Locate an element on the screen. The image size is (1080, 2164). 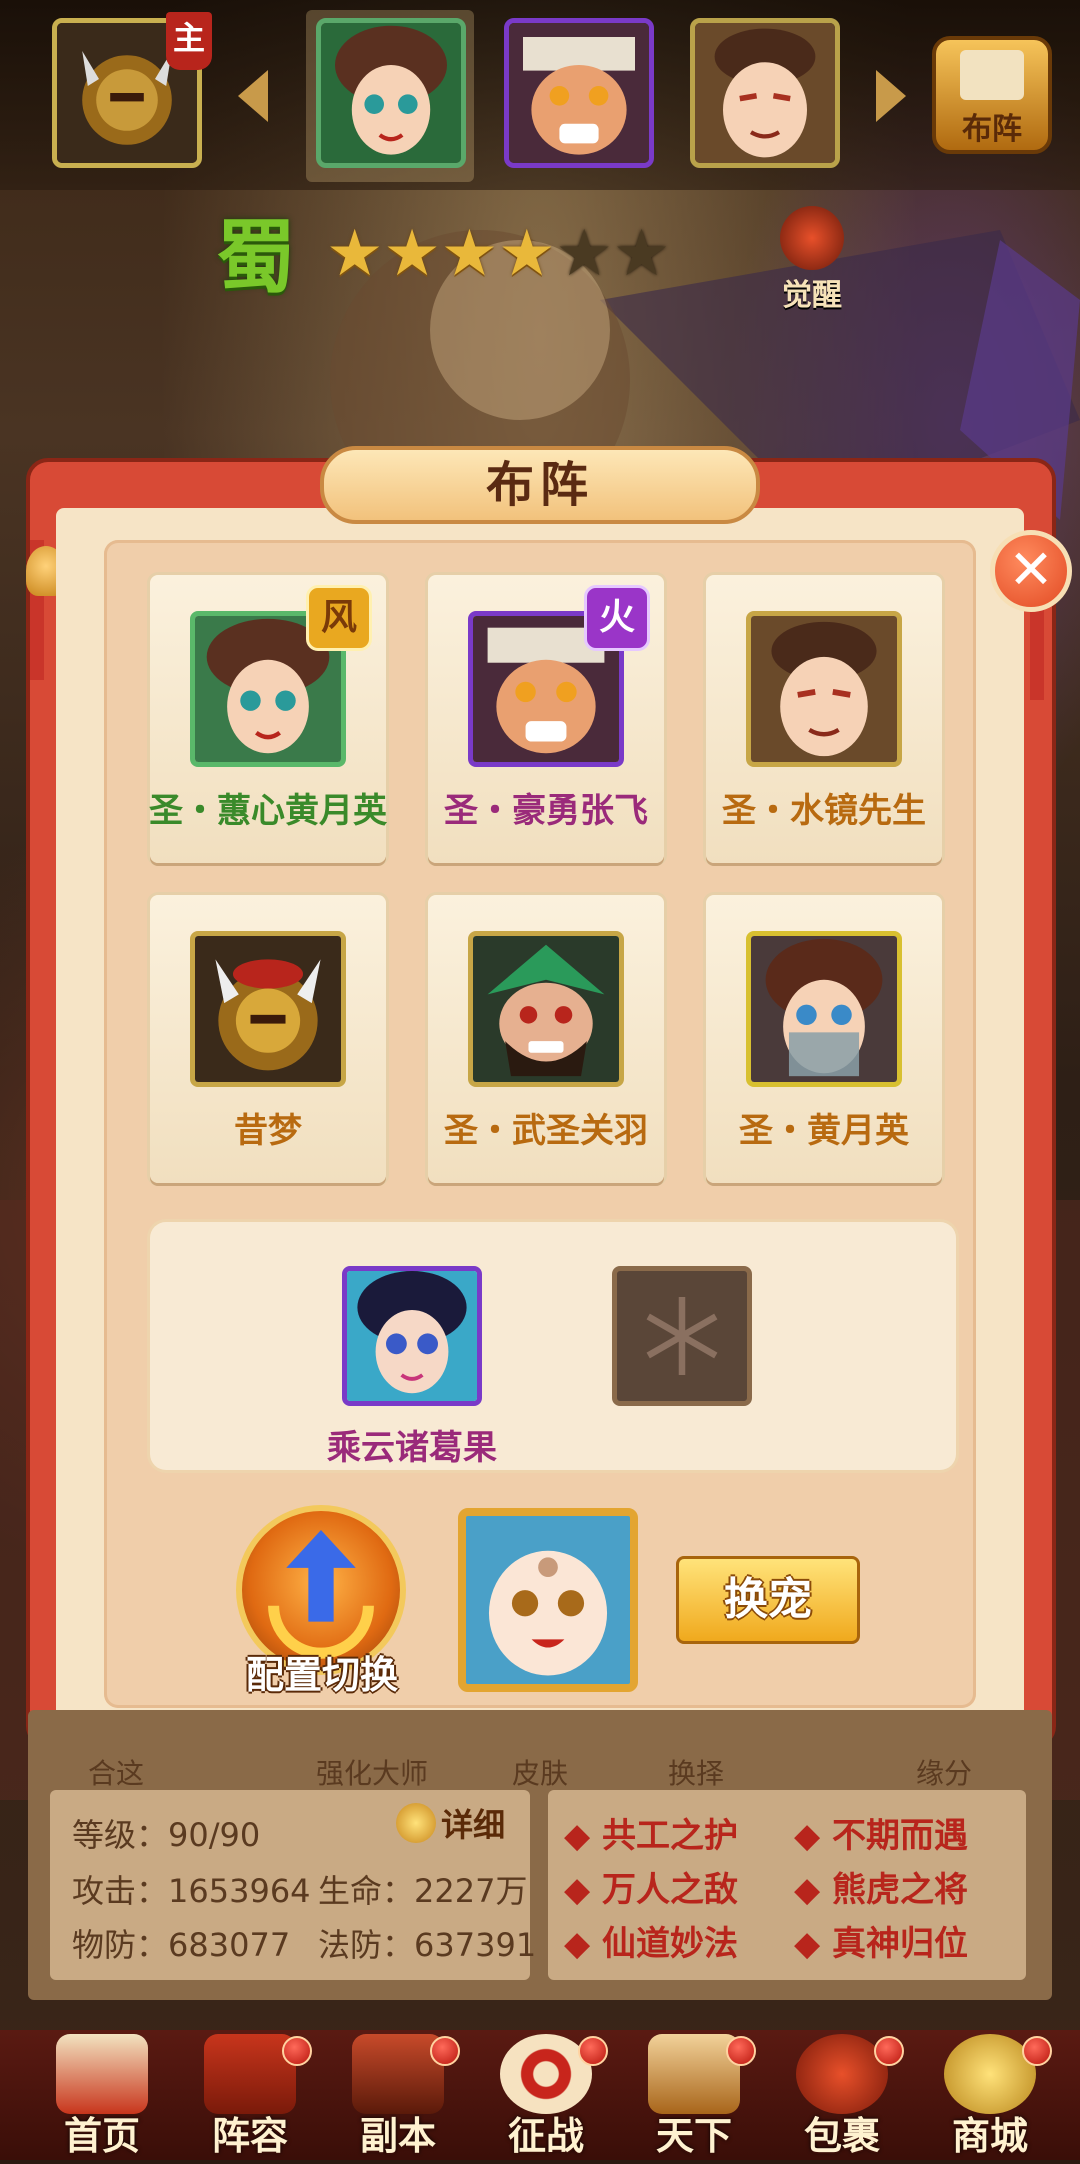
close-icon: ✕ is located at coordinates (1031, 569).